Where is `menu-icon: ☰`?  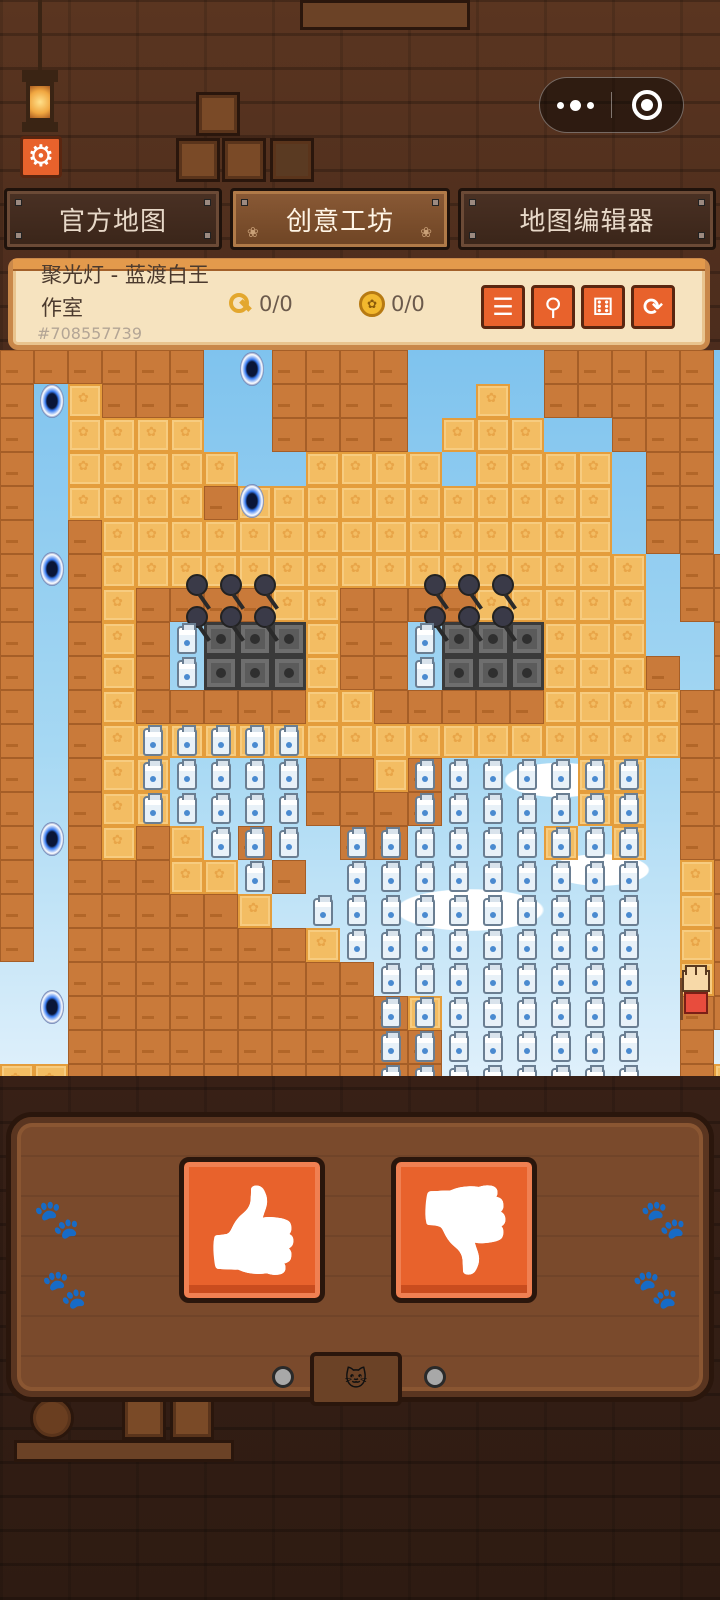
menu-icon: ☰ is located at coordinates (503, 307).